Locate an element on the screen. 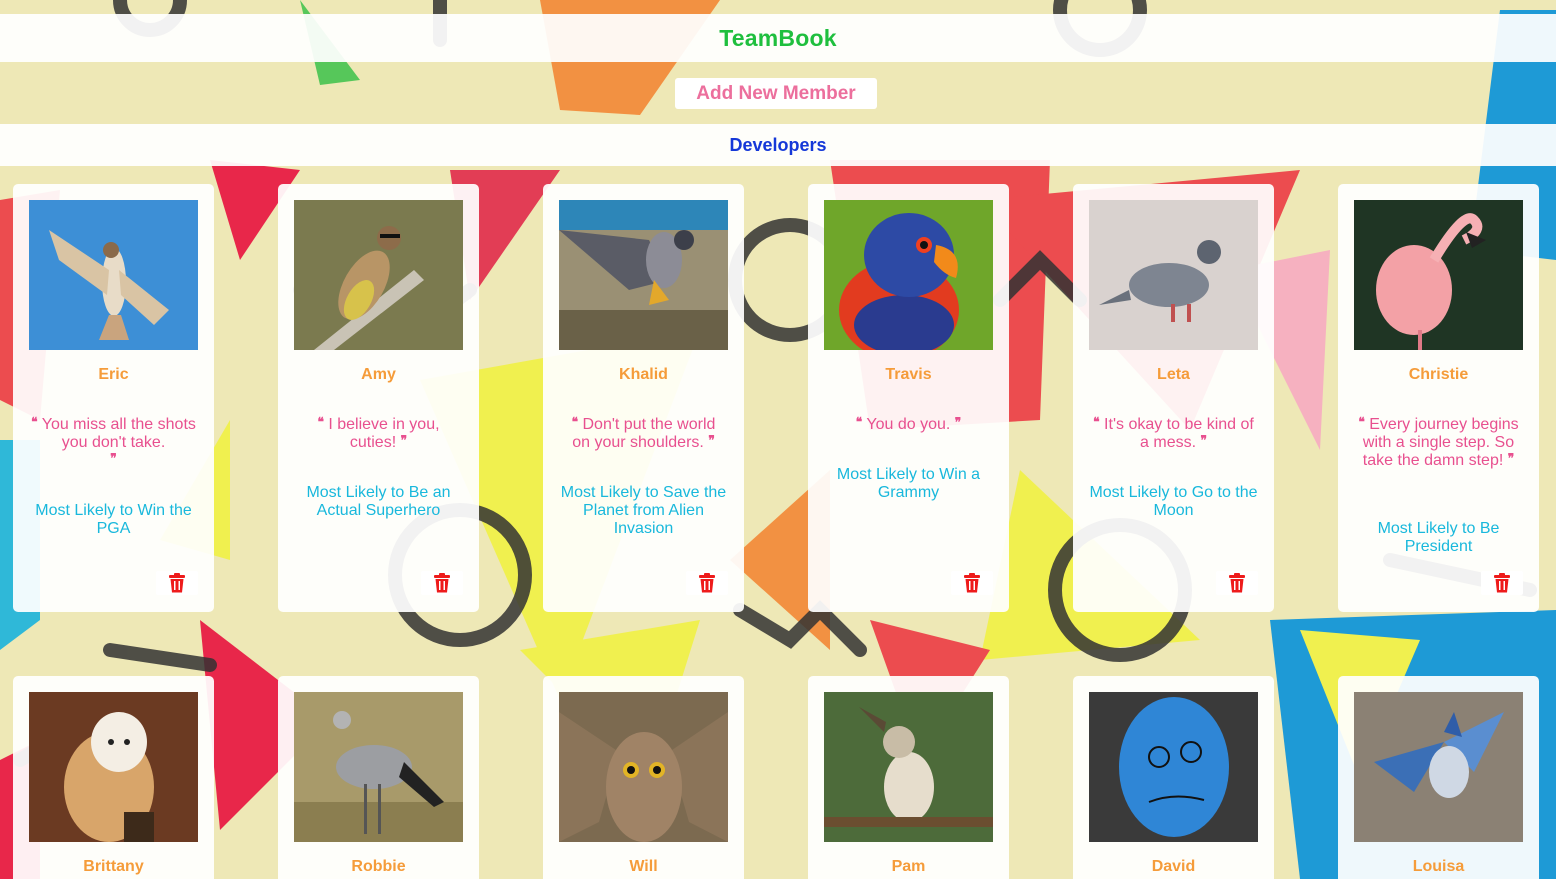  app-header: TeamBook is located at coordinates (778, 38).